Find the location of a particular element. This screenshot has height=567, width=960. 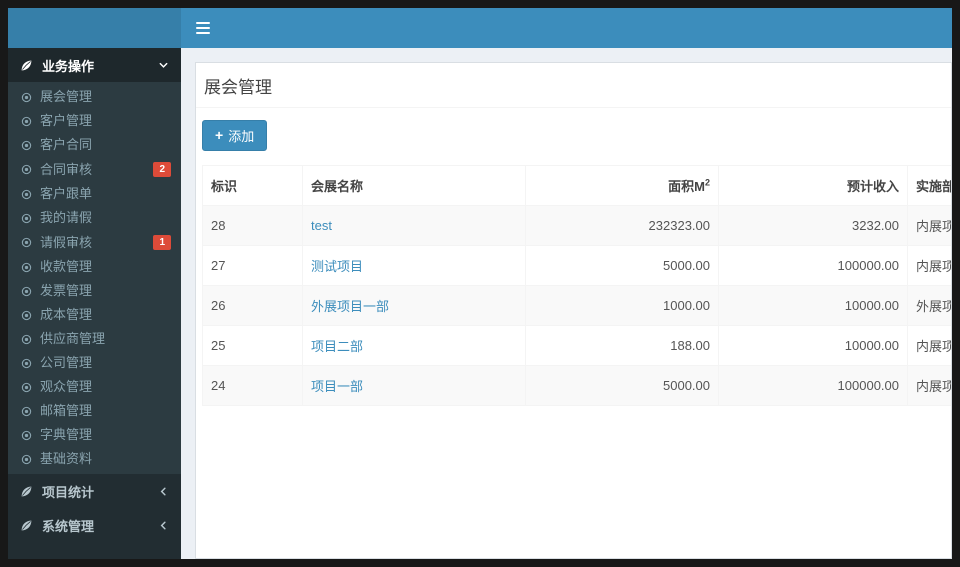

exhibition-link: 外展项目一部 is located at coordinates (350, 306).